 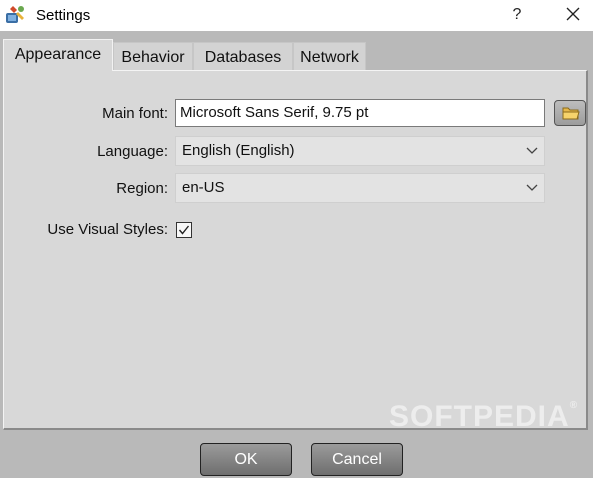 What do you see at coordinates (246, 459) in the screenshot?
I see `ok-button: OK` at bounding box center [246, 459].